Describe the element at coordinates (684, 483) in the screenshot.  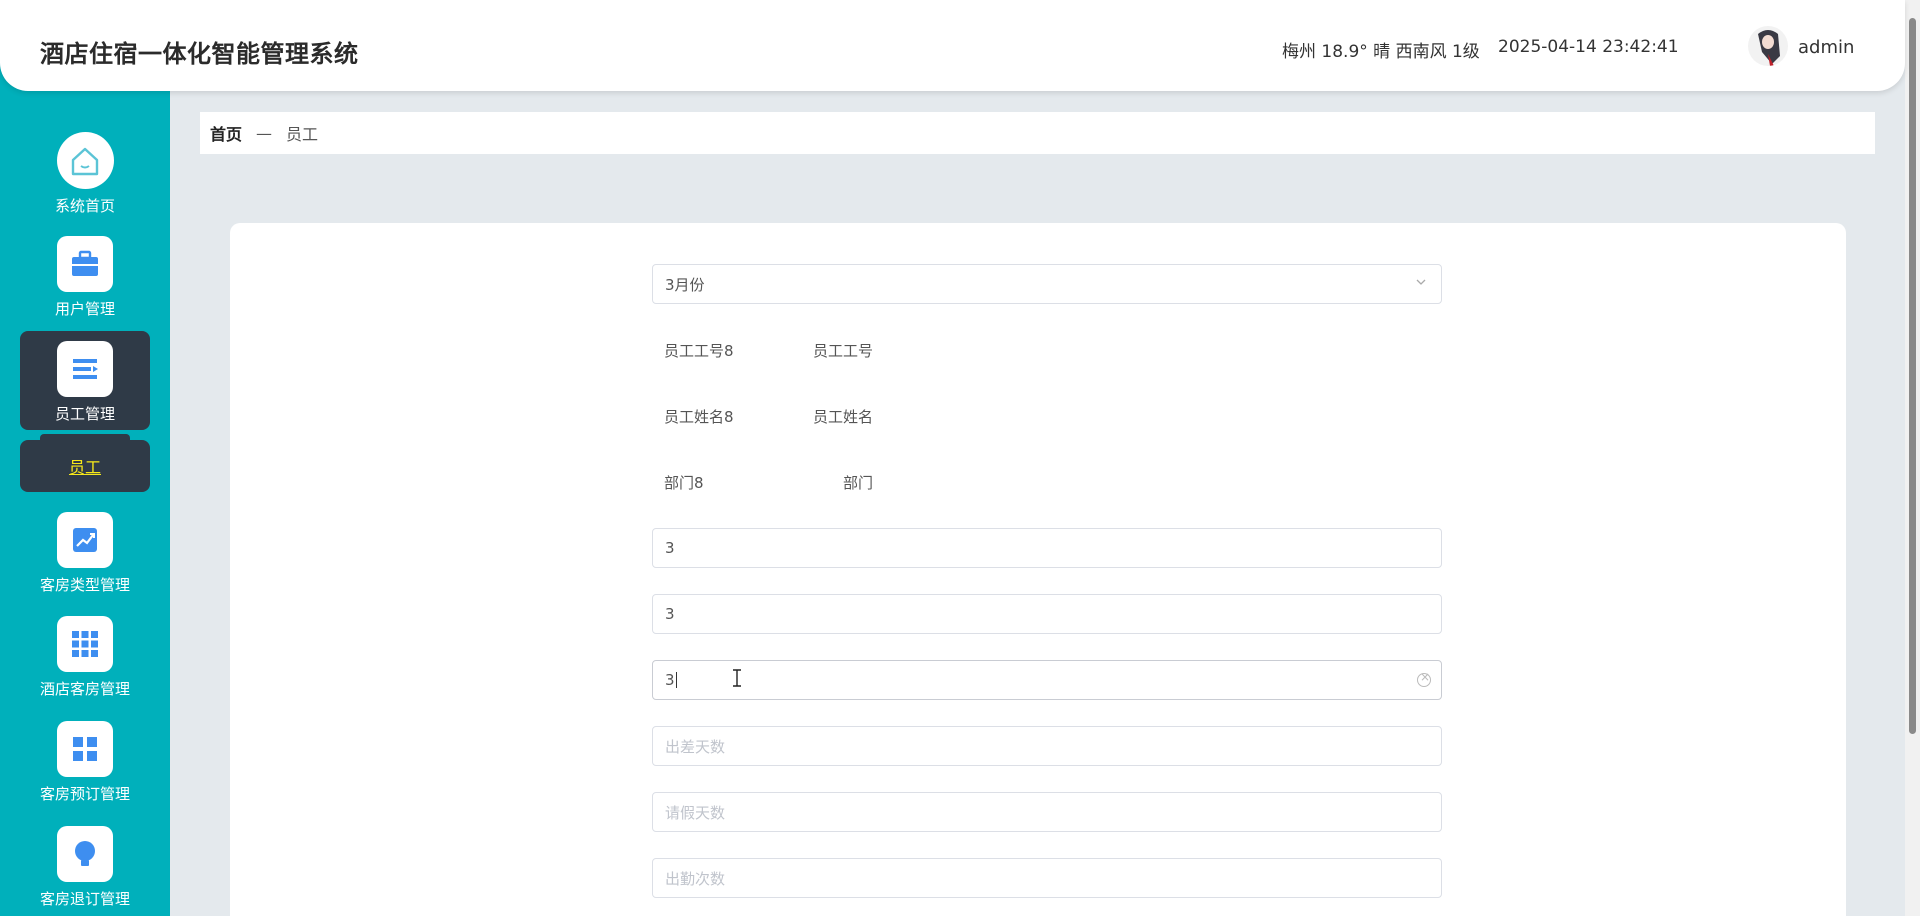
I see `department-value: 部门8` at that location.